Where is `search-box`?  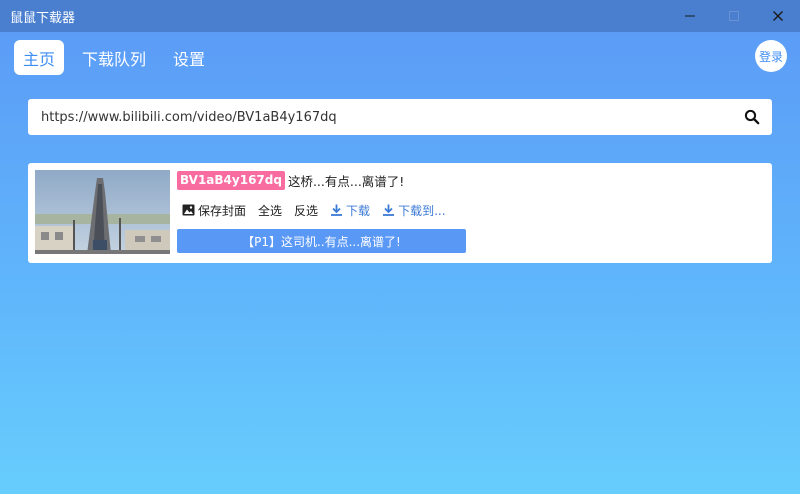 search-box is located at coordinates (400, 117).